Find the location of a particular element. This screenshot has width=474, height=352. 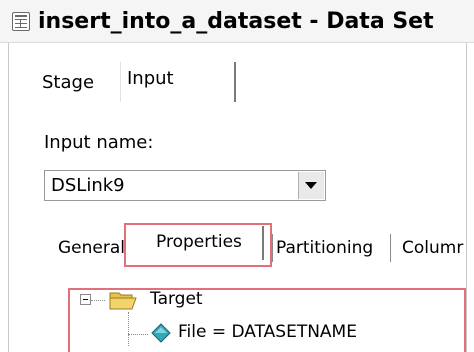

dropdown-button is located at coordinates (311, 185).